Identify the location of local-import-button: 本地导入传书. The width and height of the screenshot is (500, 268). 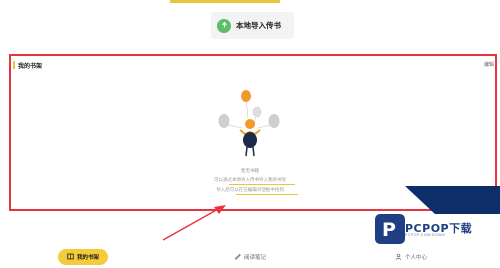
(252, 25).